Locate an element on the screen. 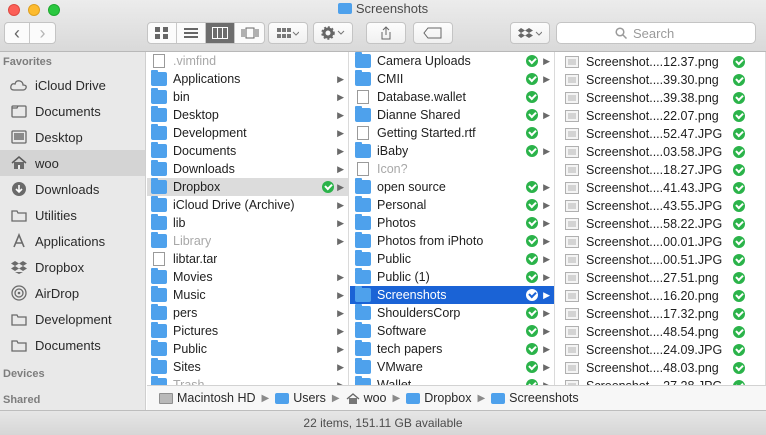  file-row: Personal ▶ is located at coordinates (452, 205).